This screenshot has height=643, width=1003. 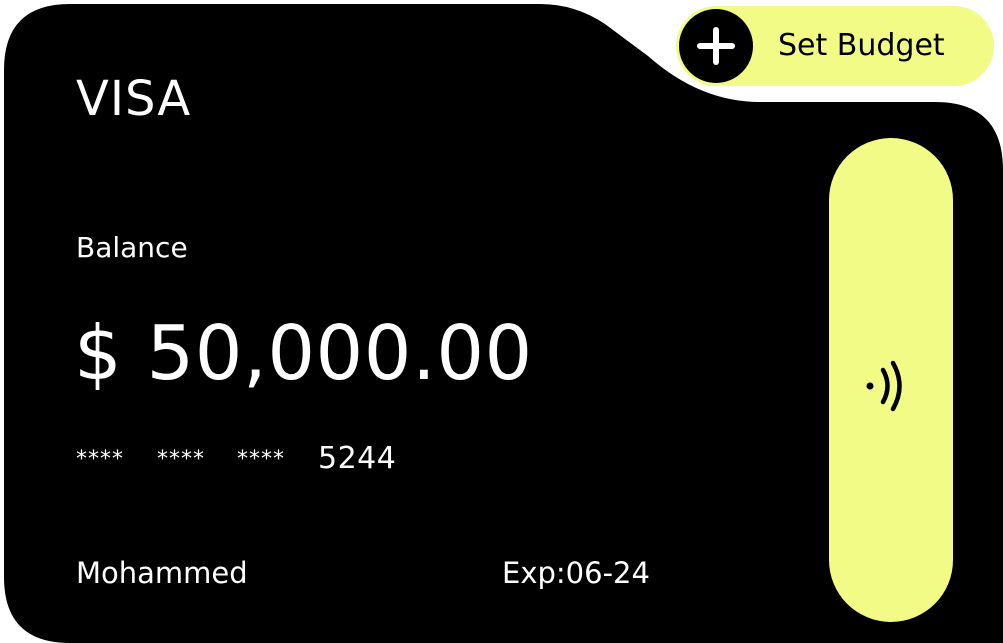 What do you see at coordinates (576, 573) in the screenshot?
I see `card-expiry: Exp:06-24` at bounding box center [576, 573].